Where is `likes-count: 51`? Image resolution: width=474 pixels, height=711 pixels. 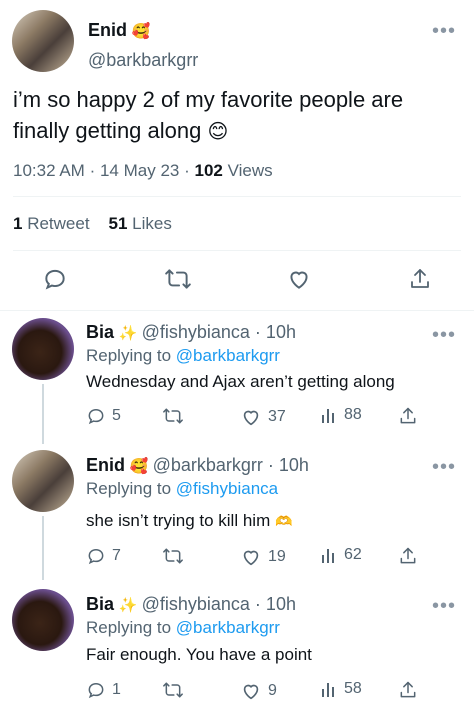
likes-count: 51 is located at coordinates (118, 223).